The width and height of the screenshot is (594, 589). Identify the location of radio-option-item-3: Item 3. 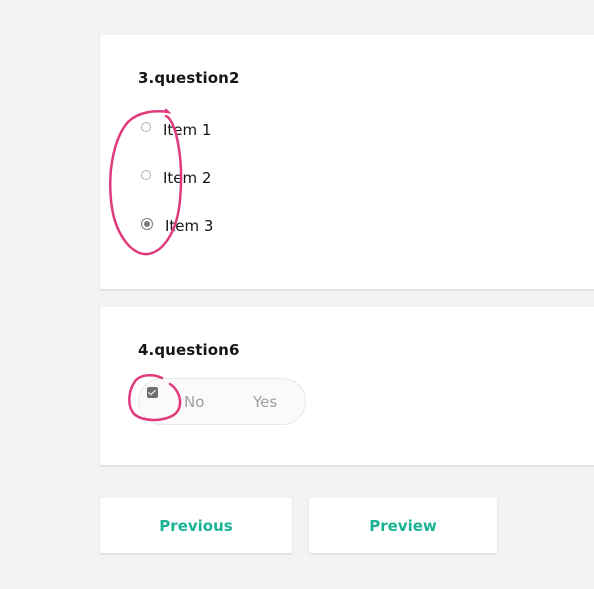
(177, 226).